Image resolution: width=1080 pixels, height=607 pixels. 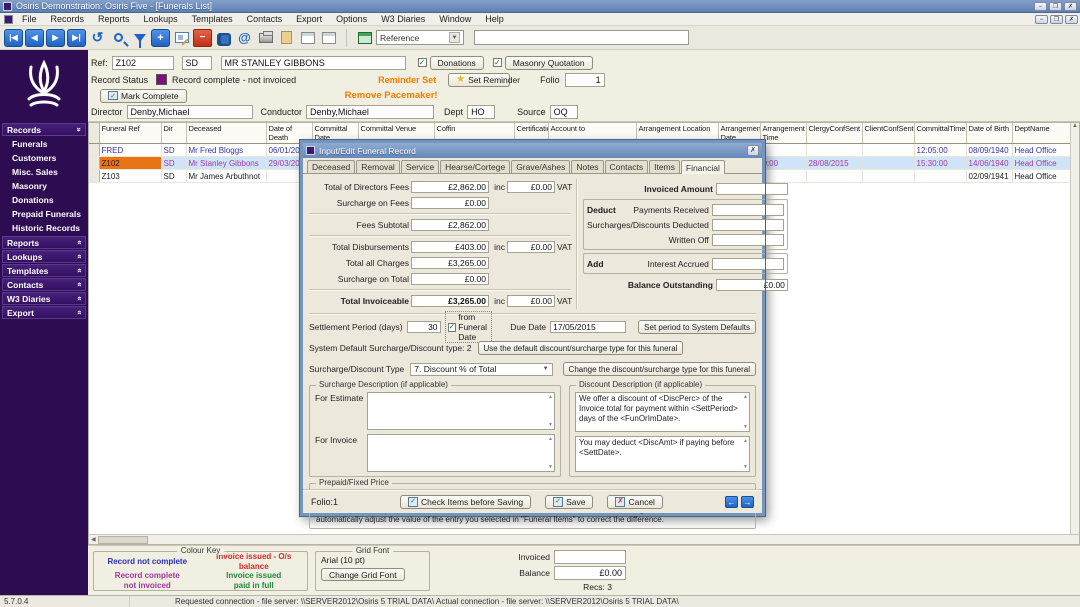 What do you see at coordinates (44, 242) in the screenshot?
I see `sidebar-section-reports: Reports »` at bounding box center [44, 242].